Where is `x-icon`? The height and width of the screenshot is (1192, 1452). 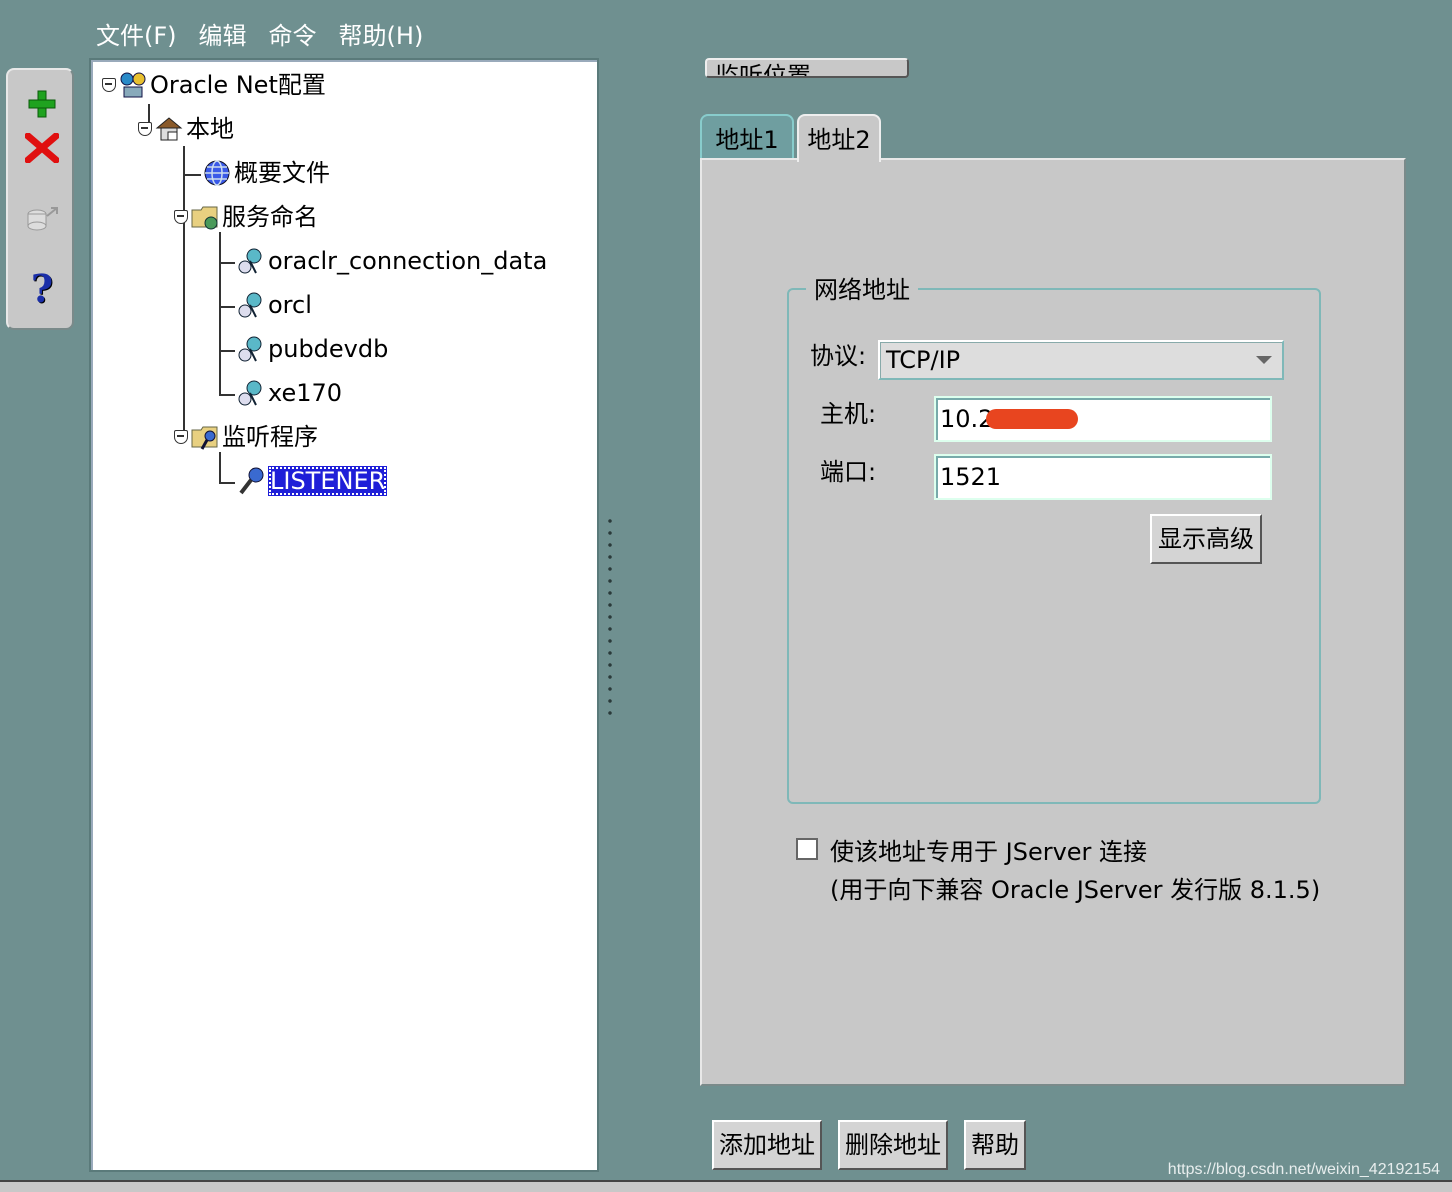
x-icon is located at coordinates (42, 148).